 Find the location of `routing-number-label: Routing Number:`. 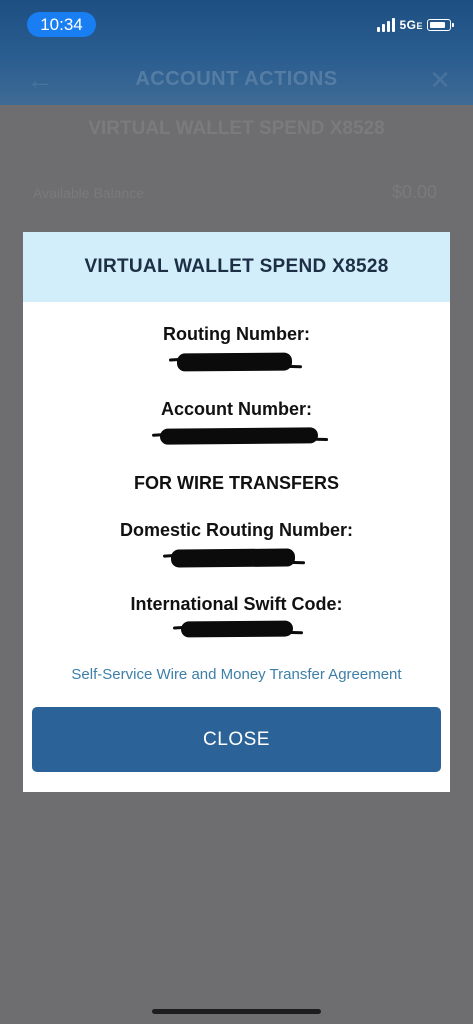

routing-number-label: Routing Number: is located at coordinates (236, 334).